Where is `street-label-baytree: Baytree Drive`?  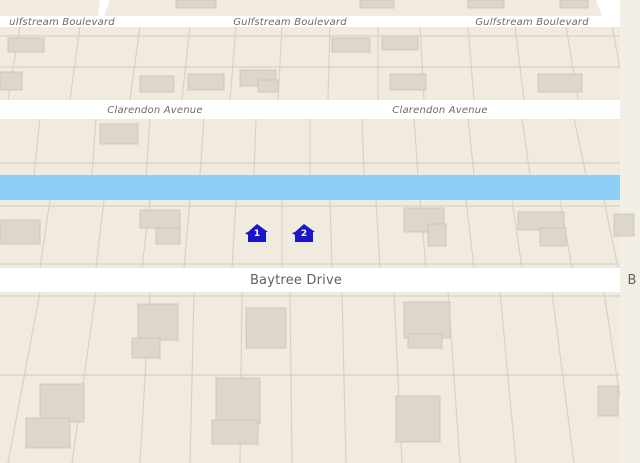 street-label-baytree: Baytree Drive is located at coordinates (296, 280).